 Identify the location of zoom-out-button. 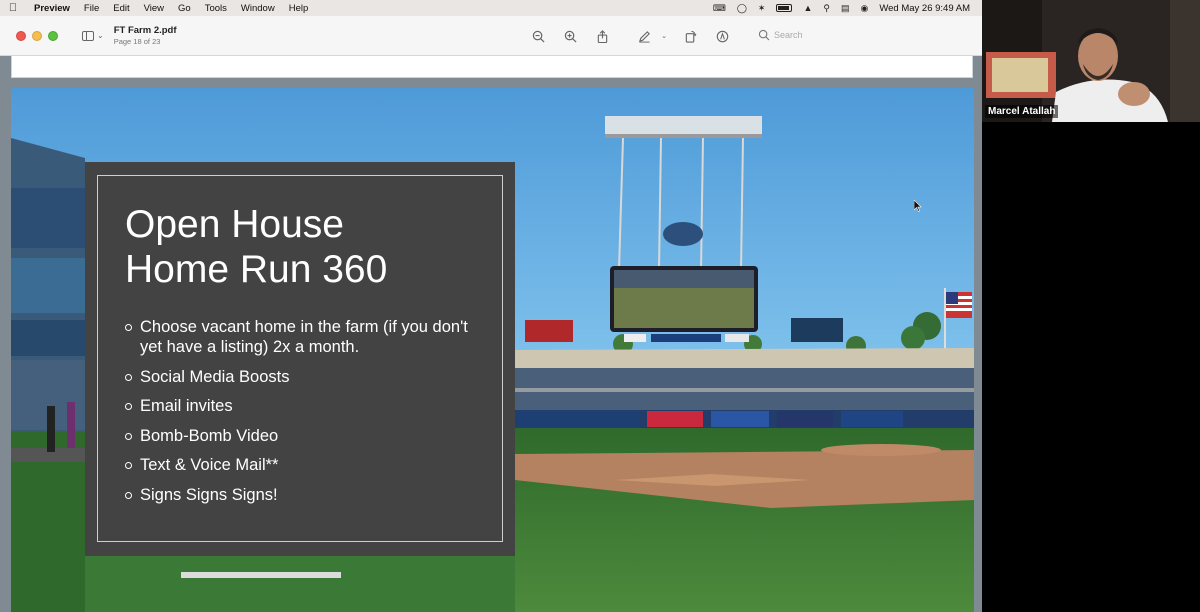
(538, 36).